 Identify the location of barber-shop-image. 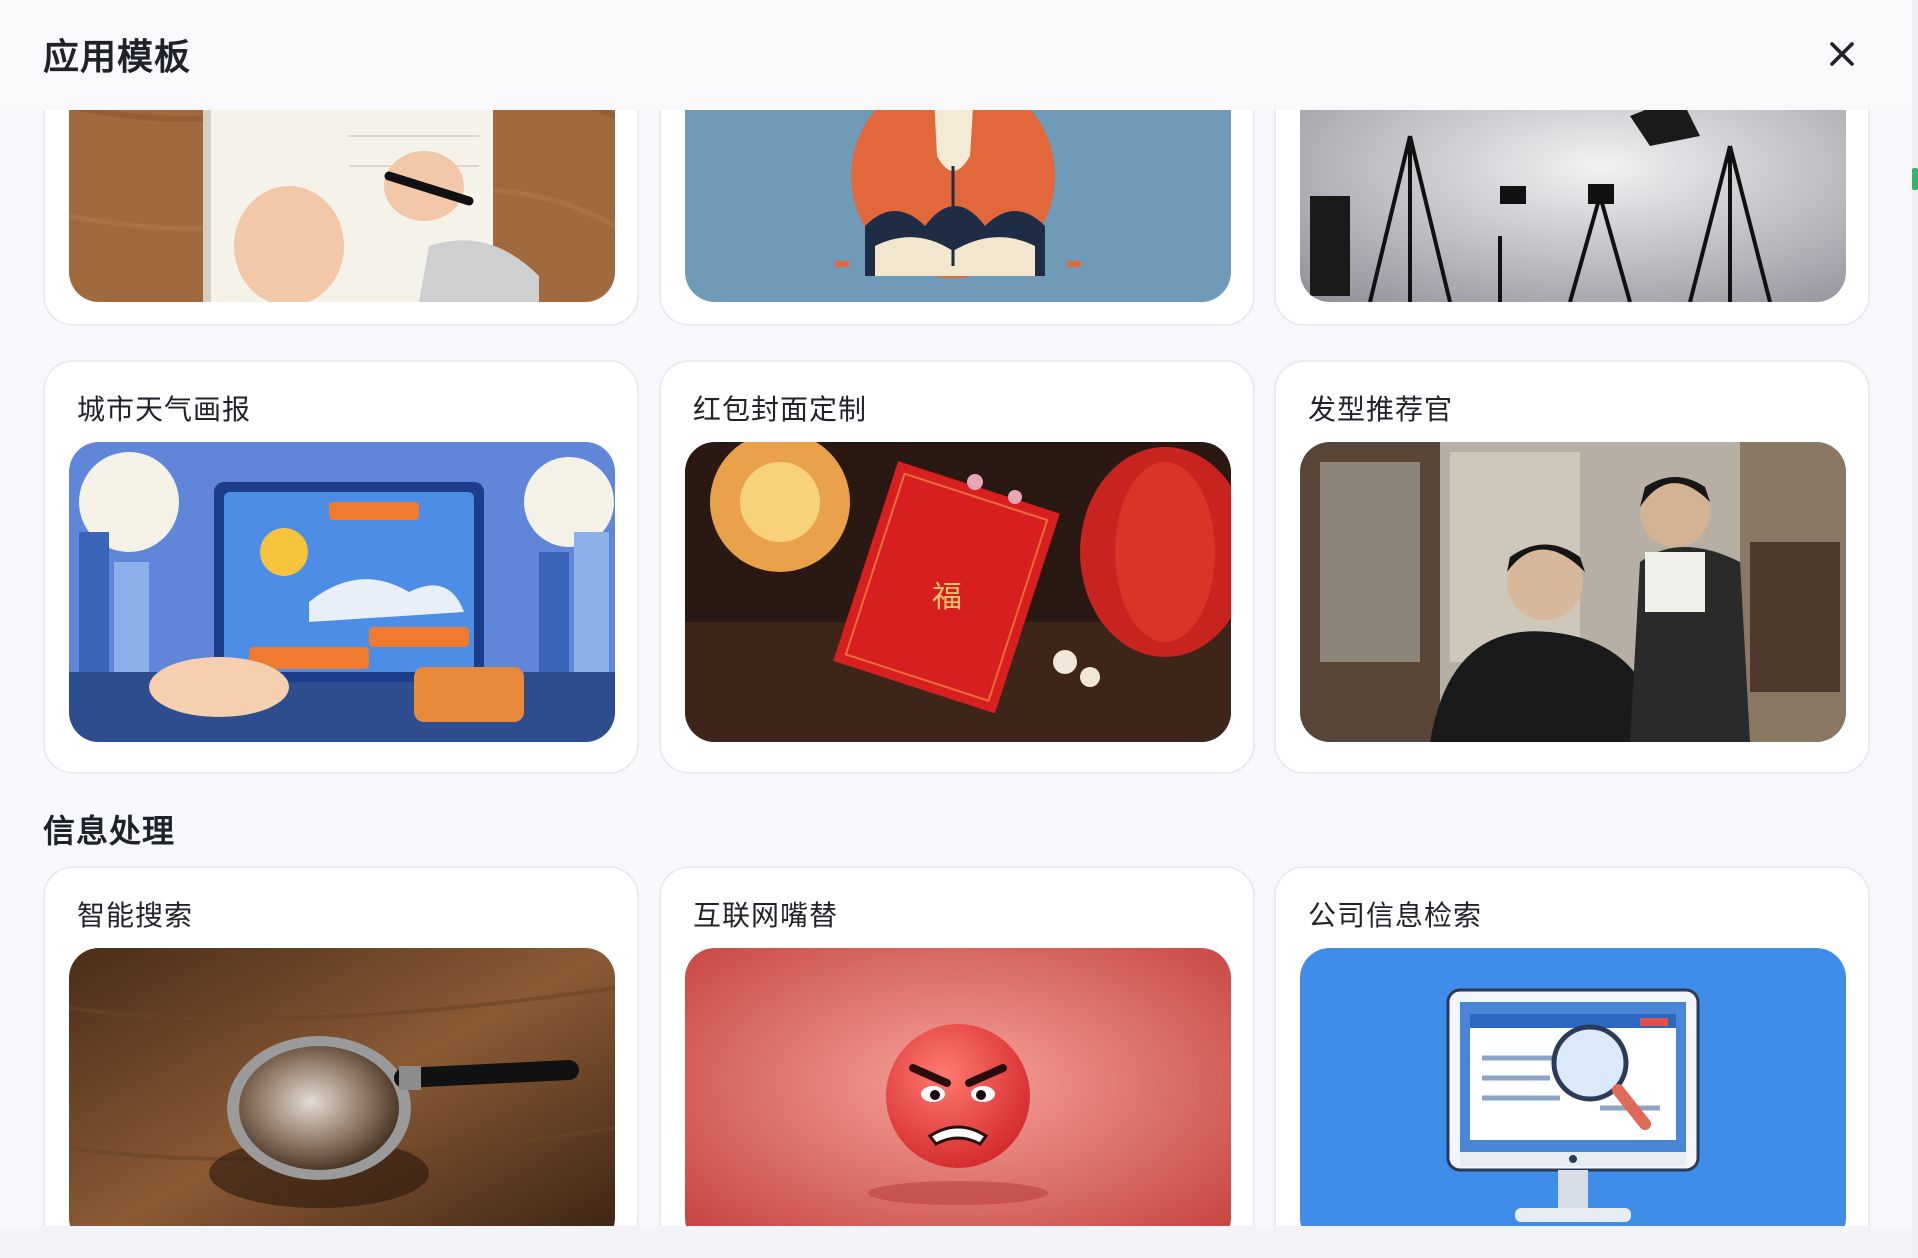
(1573, 592).